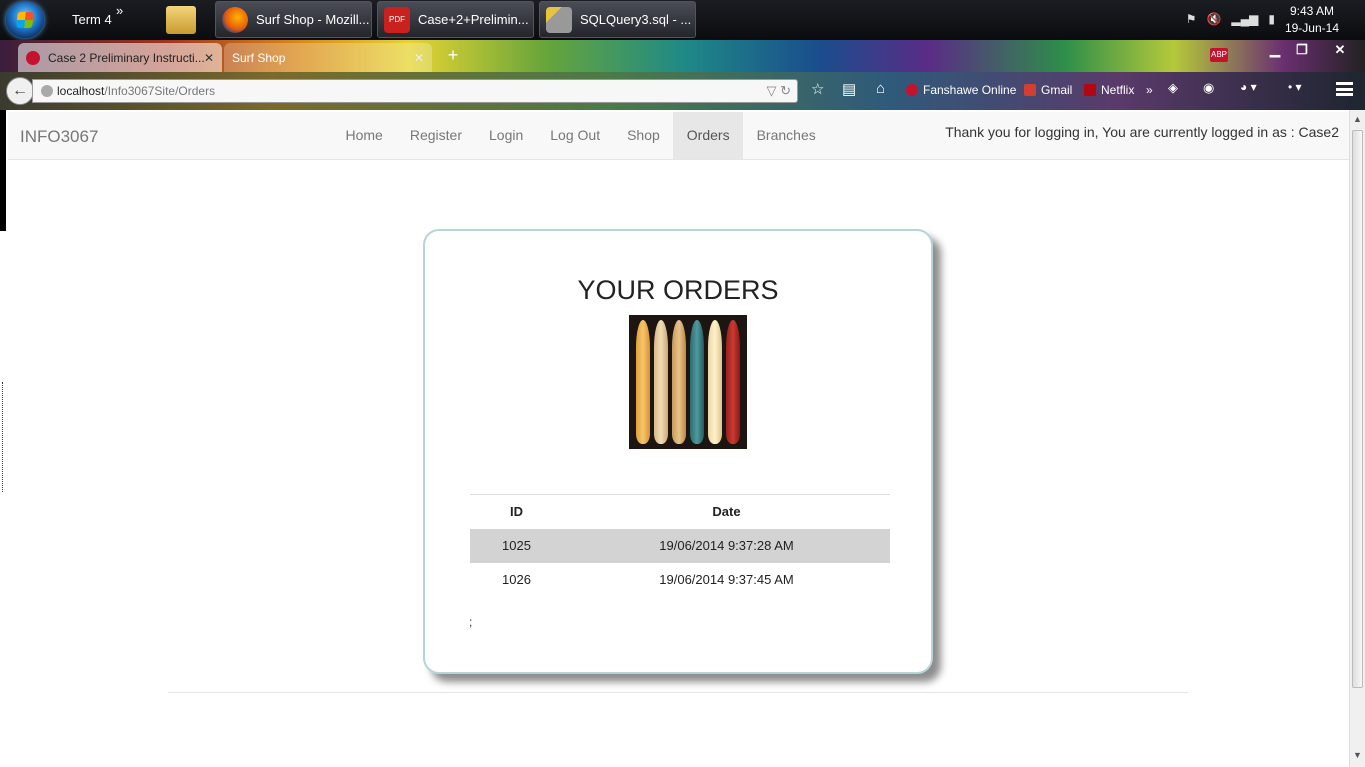 This screenshot has width=1365, height=767. I want to click on clock-time: 9:43 AM, so click(1311, 11).